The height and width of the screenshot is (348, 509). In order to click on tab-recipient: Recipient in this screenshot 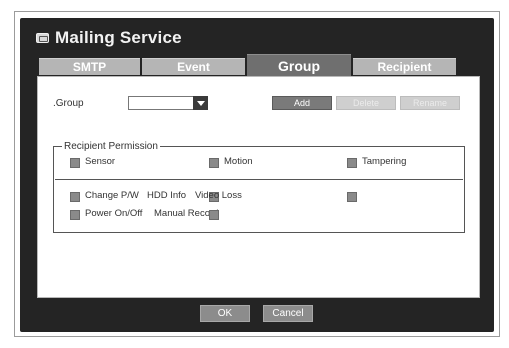, I will do `click(404, 66)`.